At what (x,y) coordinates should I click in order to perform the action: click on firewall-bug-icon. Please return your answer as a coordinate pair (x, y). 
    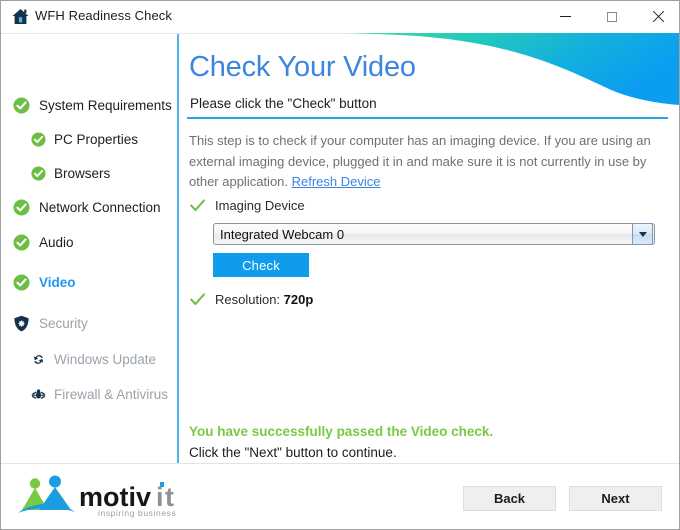
    Looking at the image, I should click on (38, 394).